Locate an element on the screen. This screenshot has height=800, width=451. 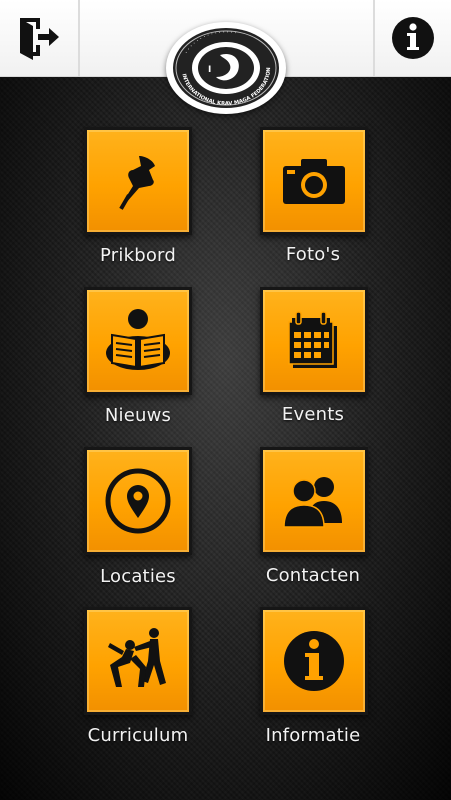
menu-label-contacten: Contacten is located at coordinates (313, 575).